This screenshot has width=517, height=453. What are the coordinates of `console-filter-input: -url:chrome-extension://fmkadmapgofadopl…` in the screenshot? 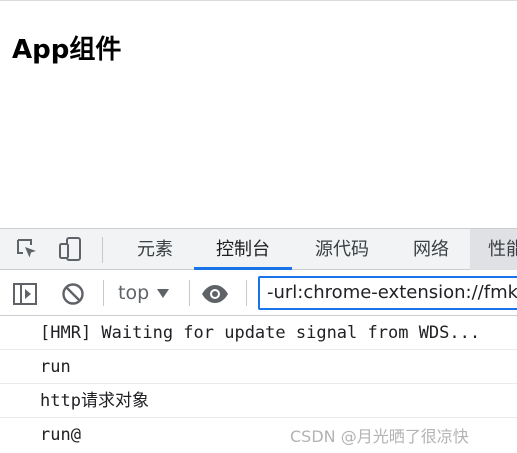 It's located at (387, 293).